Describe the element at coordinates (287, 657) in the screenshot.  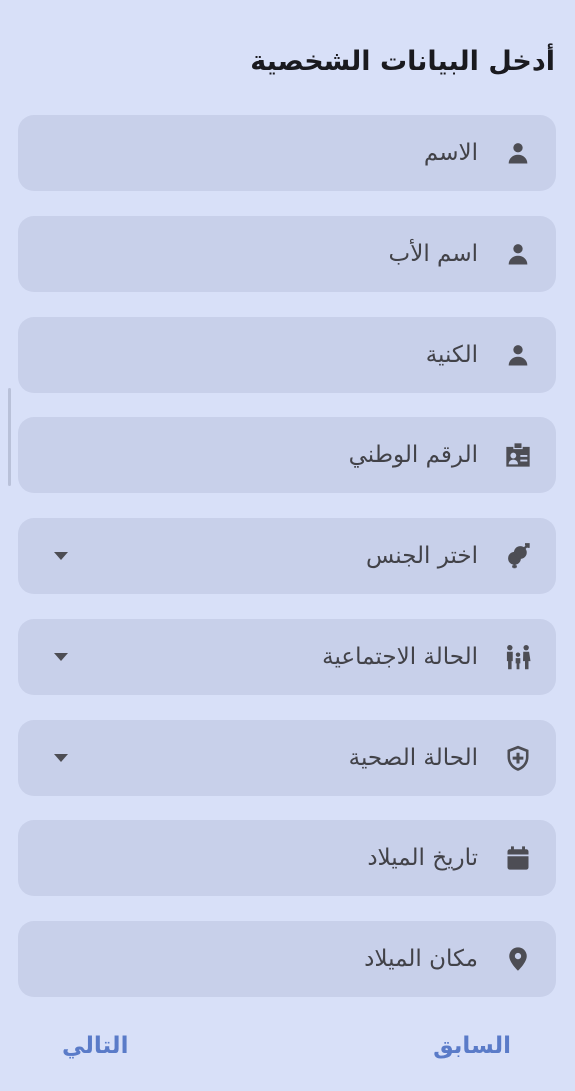
I see `marital-status-select: الحالة الاجتماعية` at that location.